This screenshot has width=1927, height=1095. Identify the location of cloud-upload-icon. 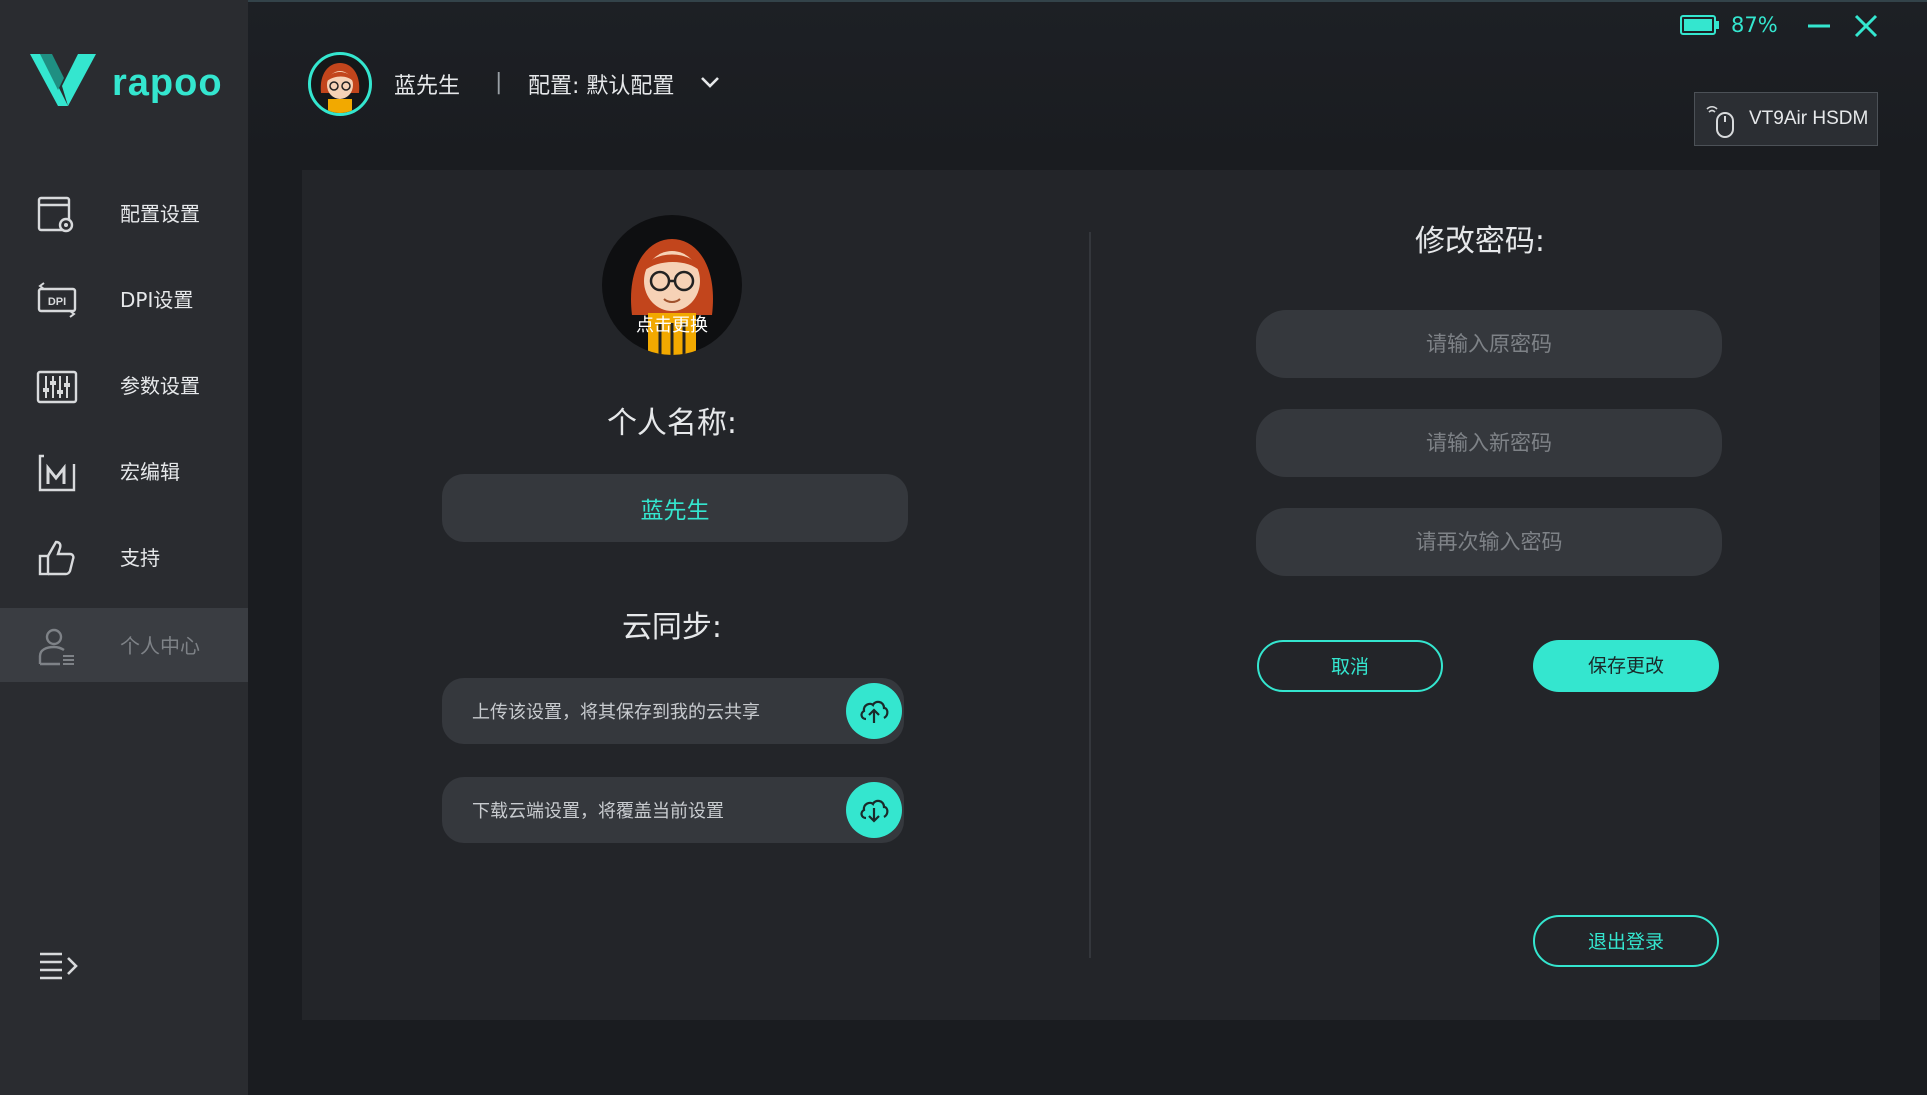
(874, 711).